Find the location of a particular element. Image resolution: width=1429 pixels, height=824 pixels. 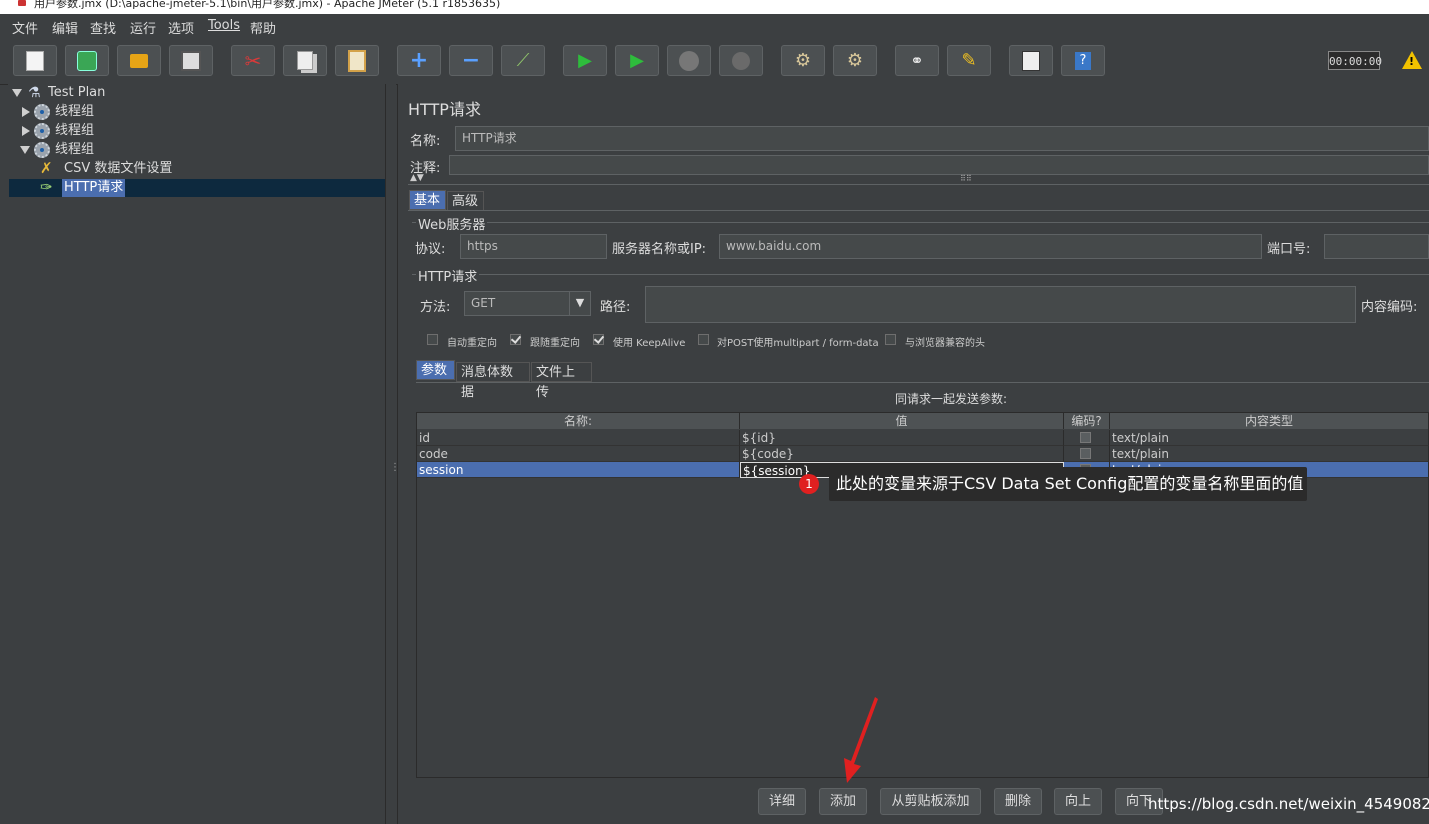

clear-all-button: ⚙ is located at coordinates (855, 60).